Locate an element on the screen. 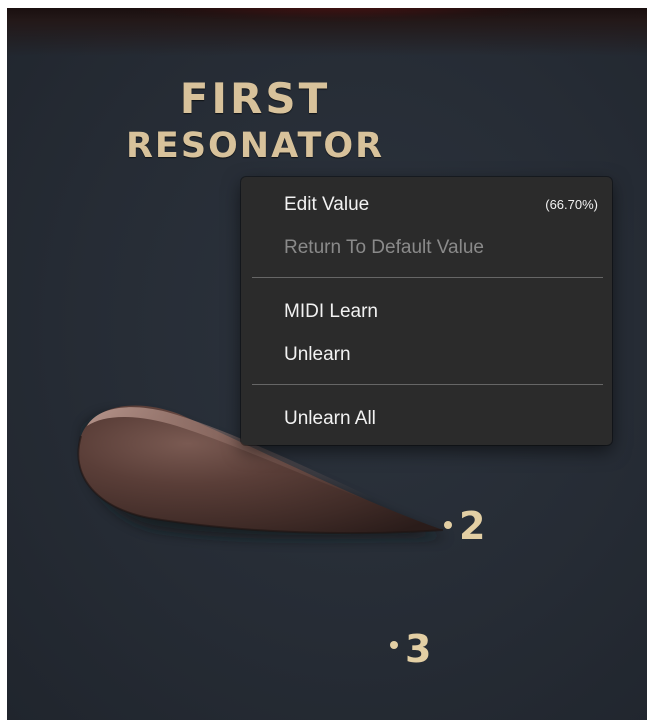  menu-item-edit-value-label: Edit Value is located at coordinates (327, 204).